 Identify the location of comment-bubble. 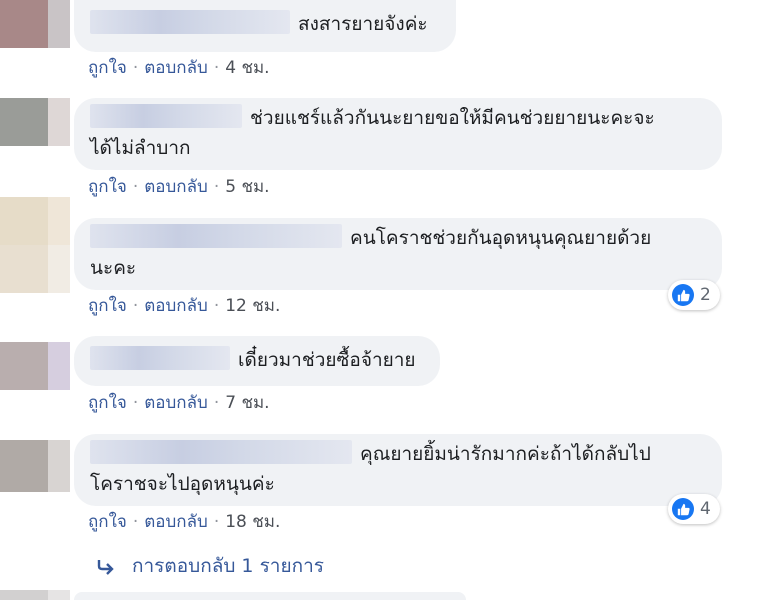
(270, 596).